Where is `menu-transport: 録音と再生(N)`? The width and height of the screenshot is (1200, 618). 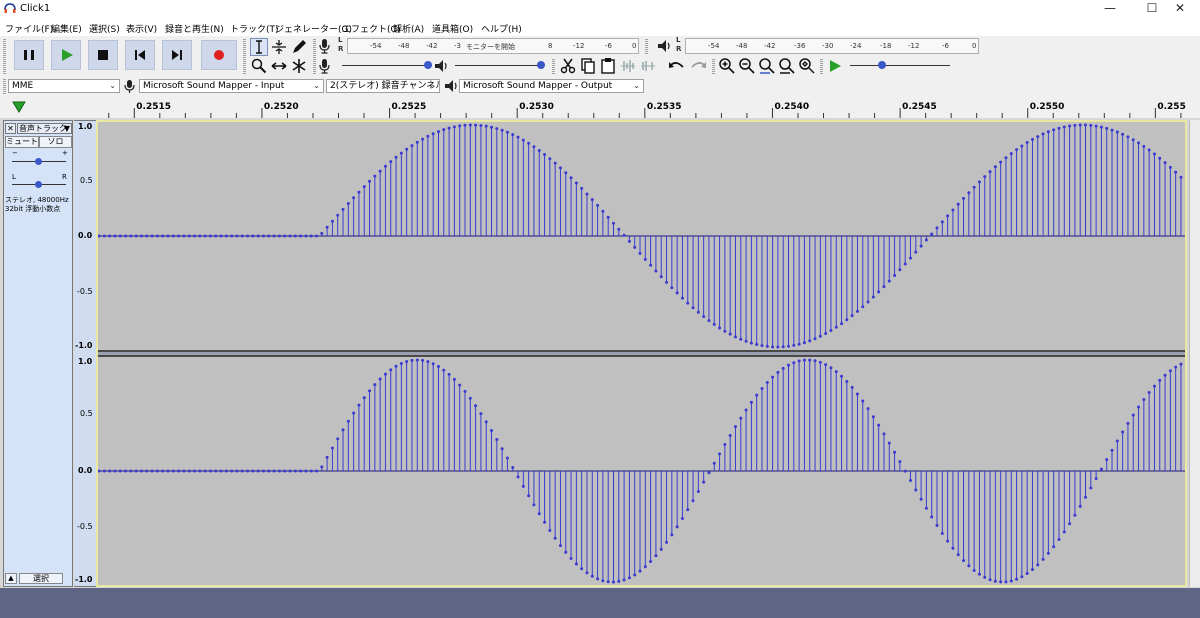
menu-transport: 録音と再生(N) is located at coordinates (194, 28).